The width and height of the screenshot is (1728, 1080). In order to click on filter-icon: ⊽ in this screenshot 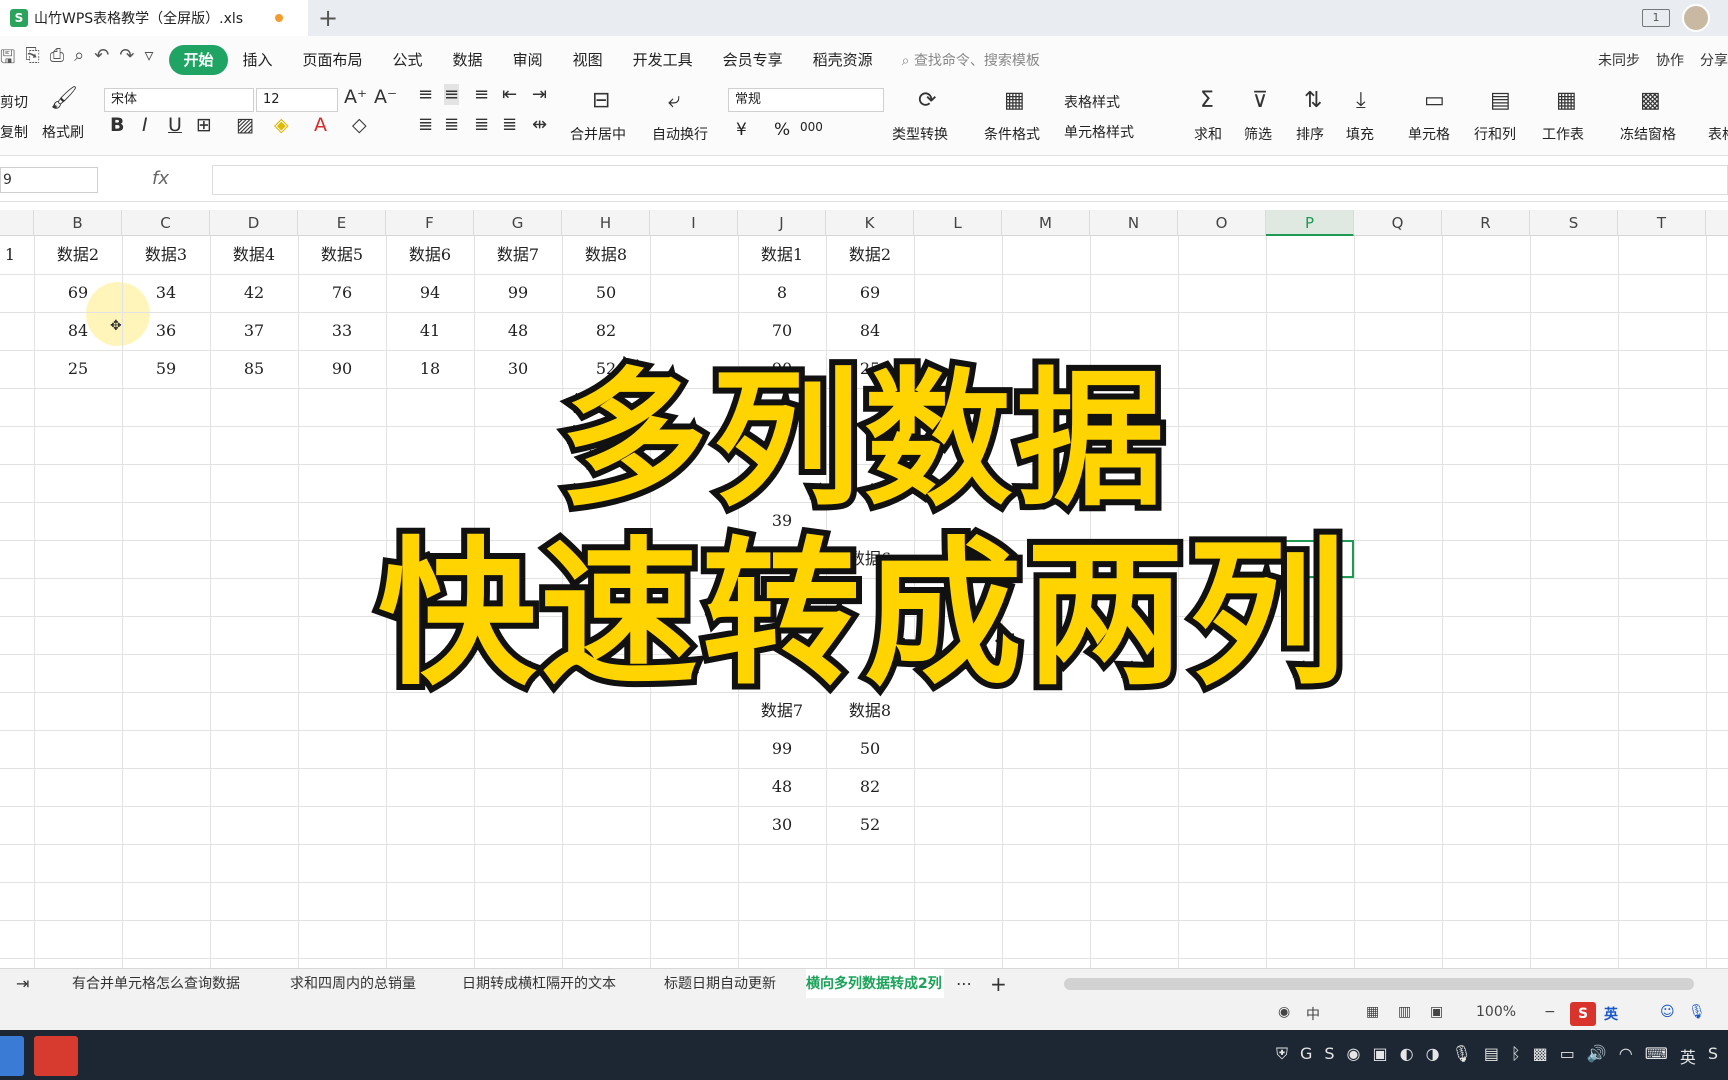, I will do `click(1260, 100)`.